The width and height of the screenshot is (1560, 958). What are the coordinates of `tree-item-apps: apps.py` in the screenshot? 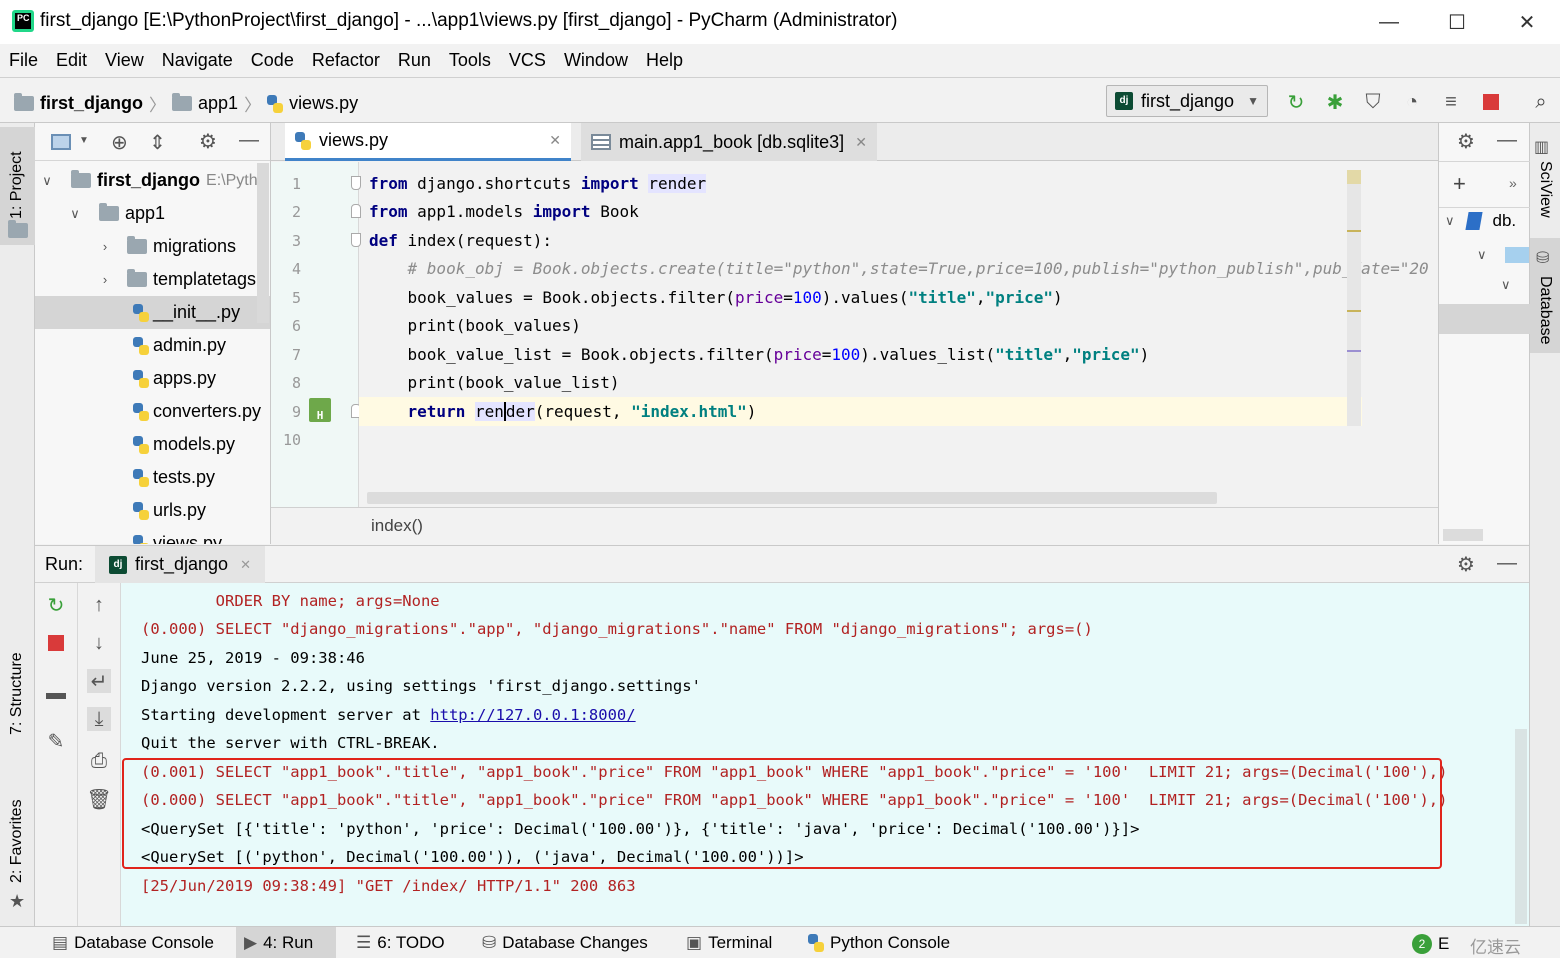 It's located at (152, 378).